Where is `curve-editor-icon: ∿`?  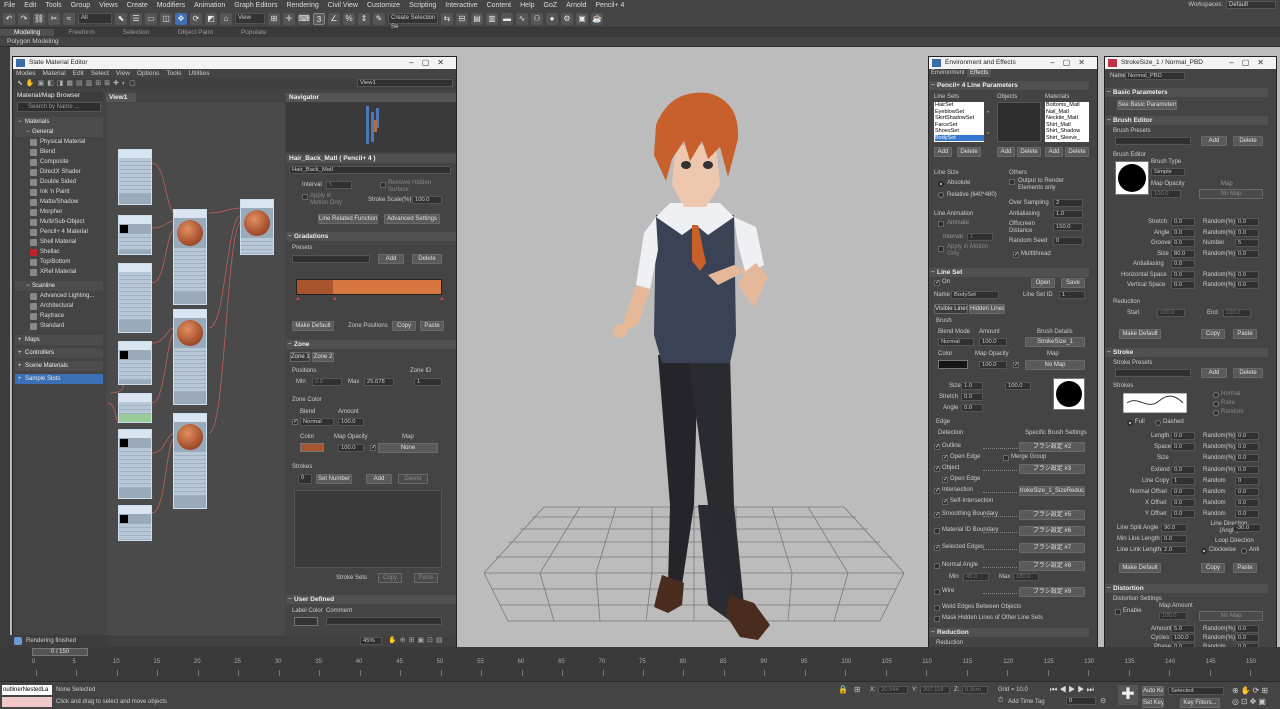
curve-editor-icon: ∿ is located at coordinates (522, 18).